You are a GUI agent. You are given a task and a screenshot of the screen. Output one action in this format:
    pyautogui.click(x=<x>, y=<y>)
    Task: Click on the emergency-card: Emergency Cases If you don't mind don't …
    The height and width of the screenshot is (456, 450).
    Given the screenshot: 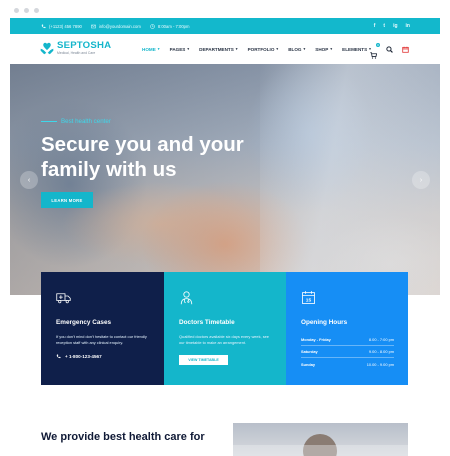 What is the action you would take?
    pyautogui.click(x=102, y=328)
    